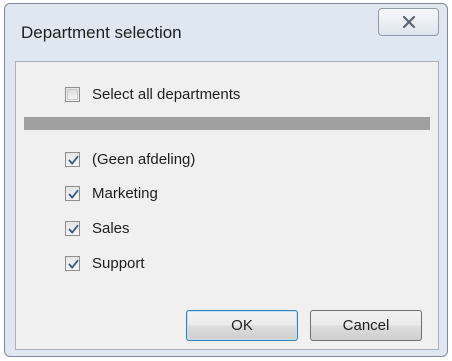 The width and height of the screenshot is (452, 361). What do you see at coordinates (166, 94) in the screenshot?
I see `select-all-label: Select all departments` at bounding box center [166, 94].